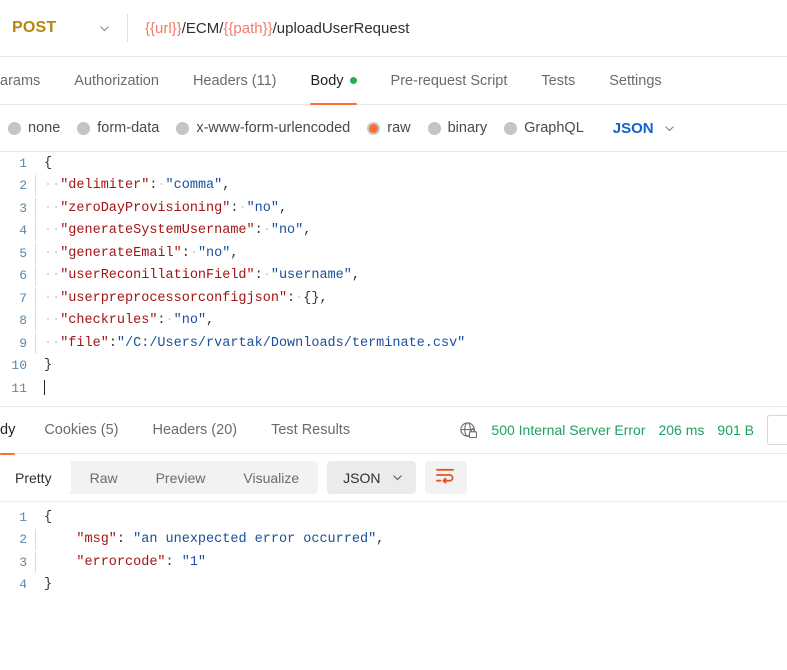 This screenshot has width=787, height=670. Describe the element at coordinates (341, 28) in the screenshot. I see `url-path-part-2: /uploadUserRequest` at that location.